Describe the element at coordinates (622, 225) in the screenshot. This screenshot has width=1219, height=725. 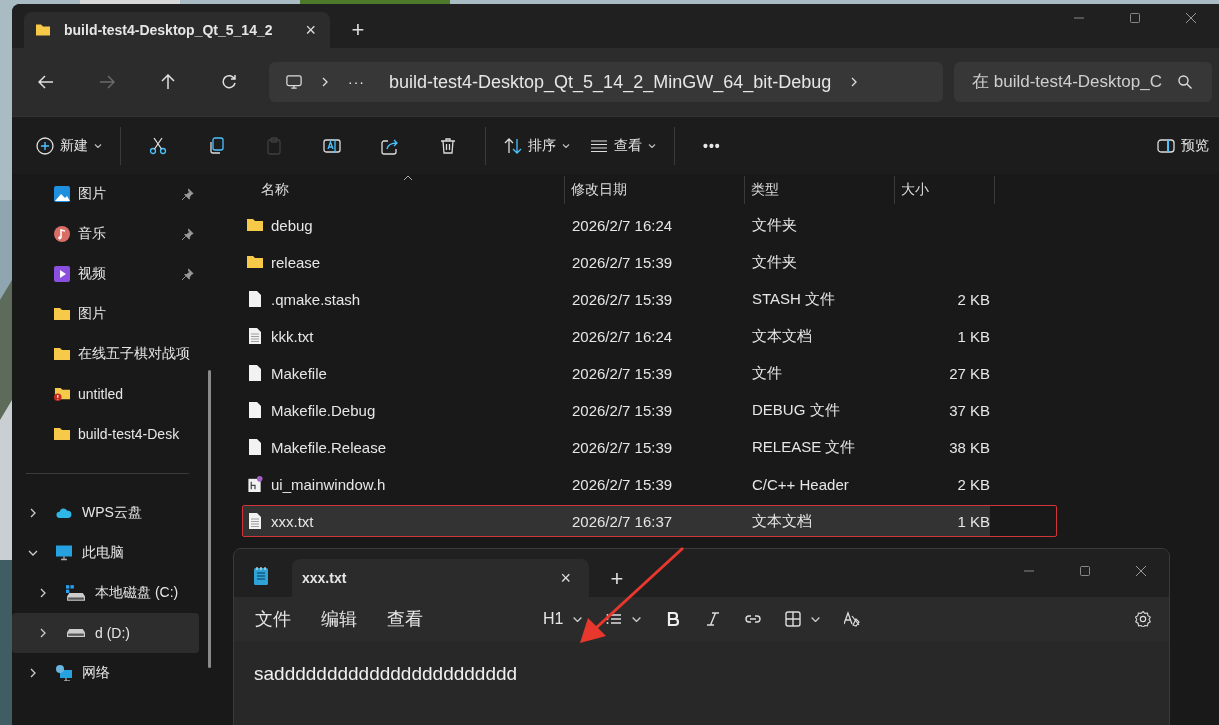
I see `date-cell-text: 2026/2/7 16:24` at that location.